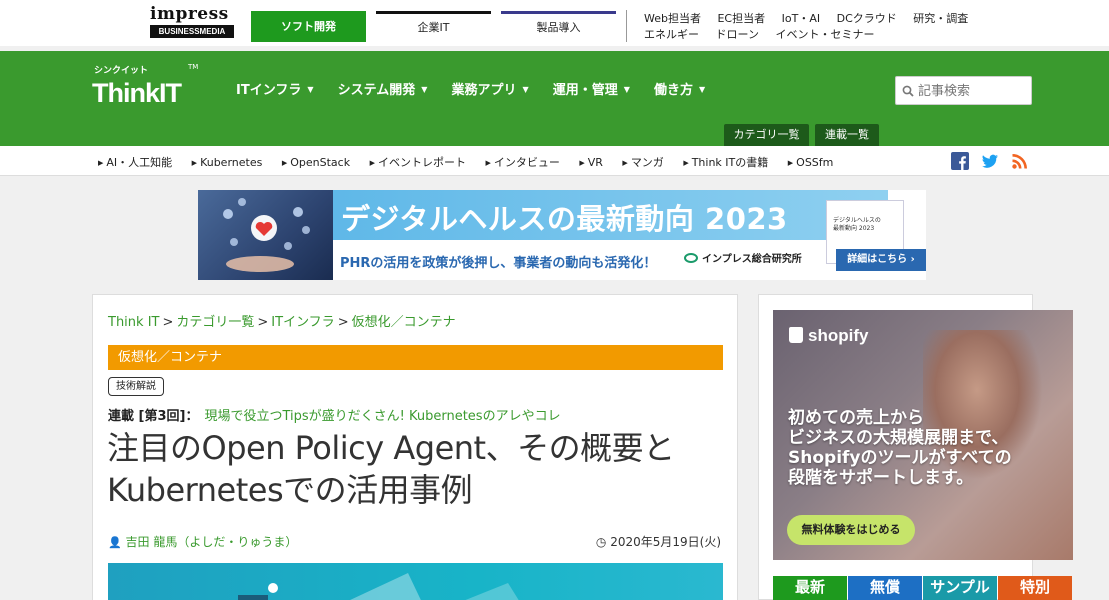 The height and width of the screenshot is (600, 1109). Describe the element at coordinates (857, 220) in the screenshot. I see `book-title-line1: デジタルヘルスの` at that location.